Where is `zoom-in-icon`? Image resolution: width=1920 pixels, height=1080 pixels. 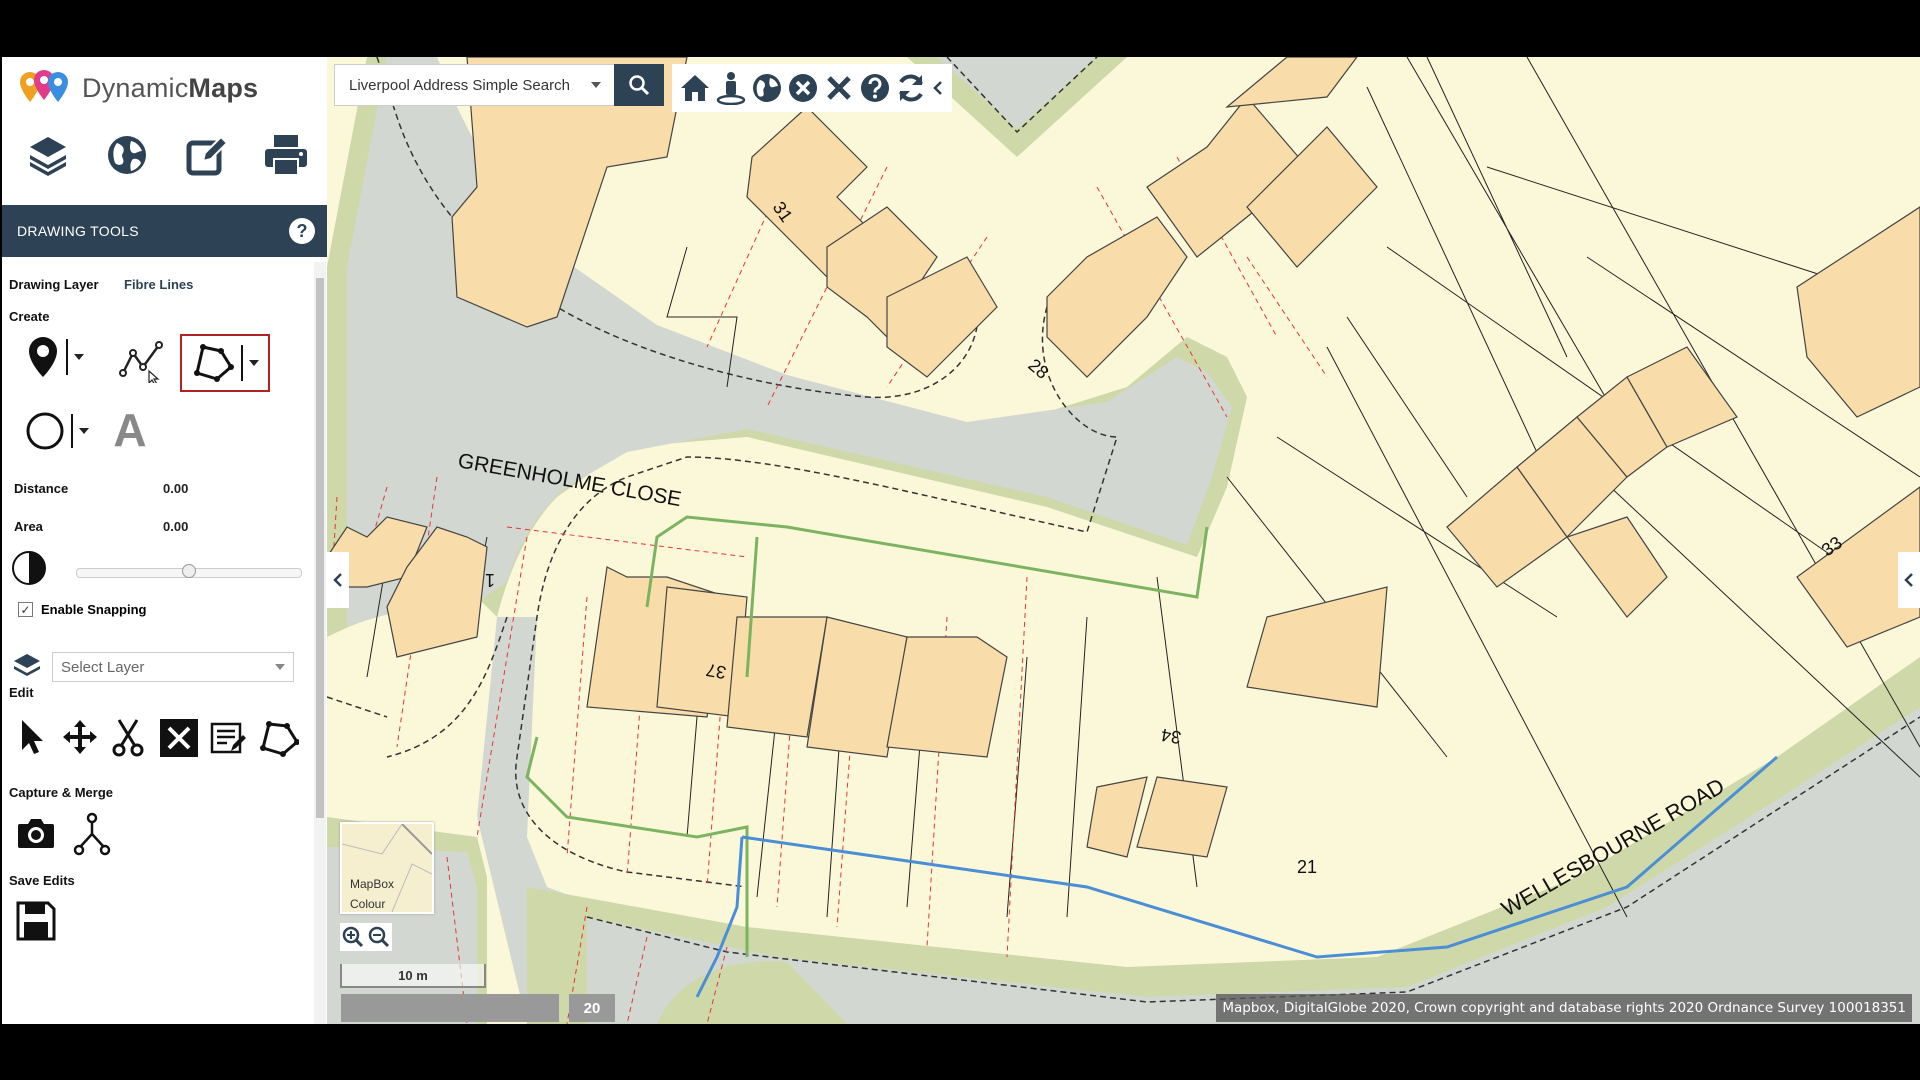 zoom-in-icon is located at coordinates (353, 937).